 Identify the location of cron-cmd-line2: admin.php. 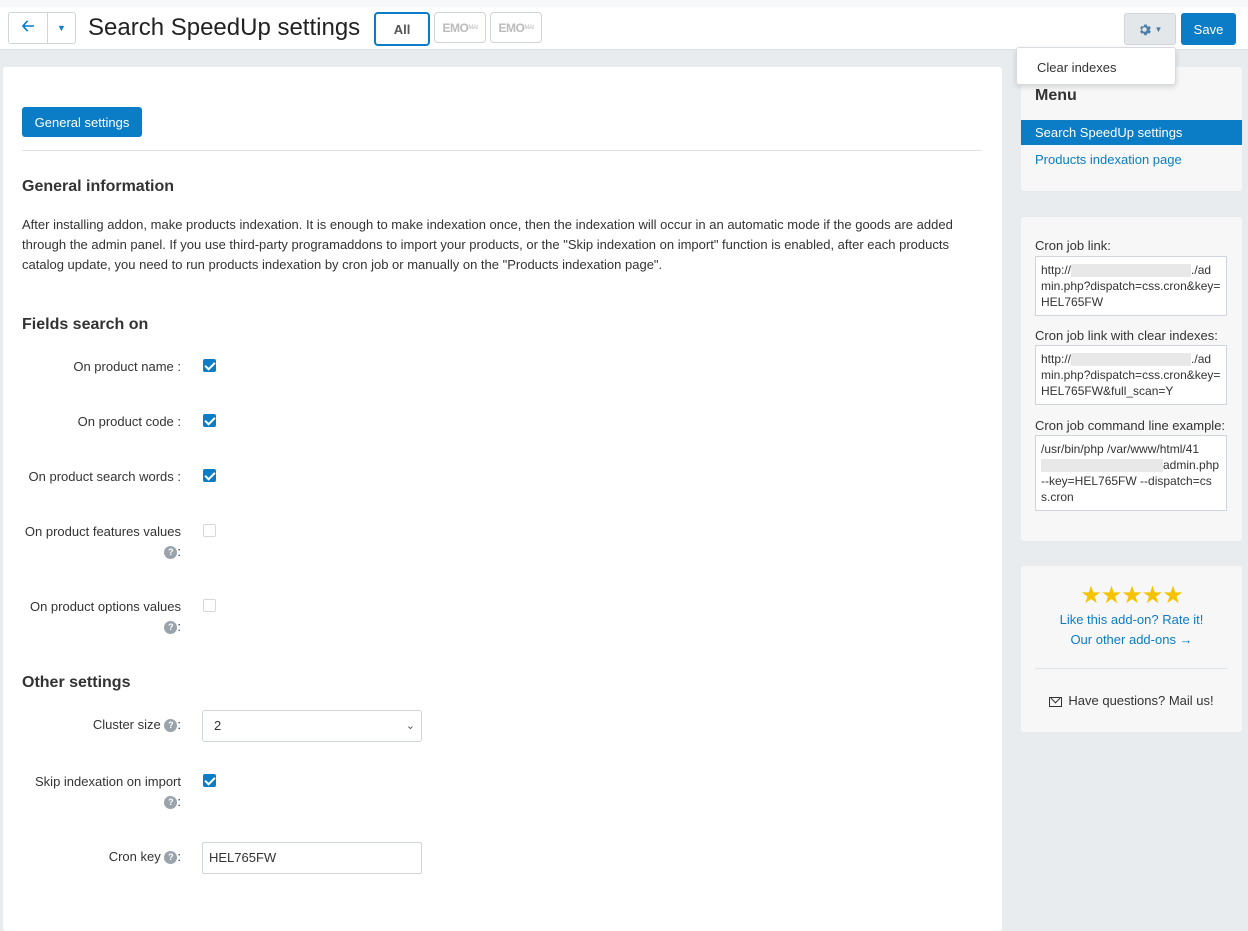
(1191, 465).